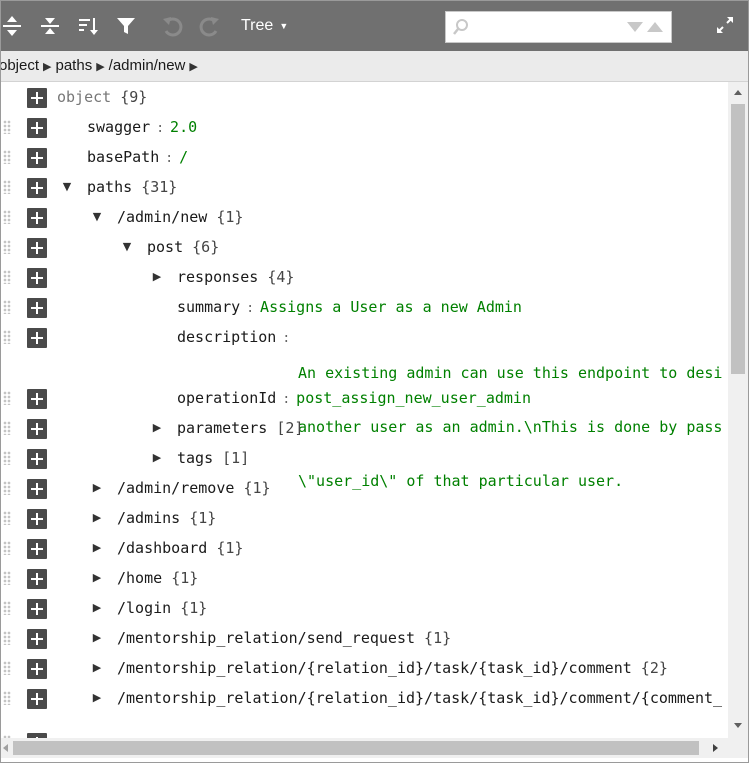  Describe the element at coordinates (715, 748) in the screenshot. I see `scroll-right-icon` at that location.